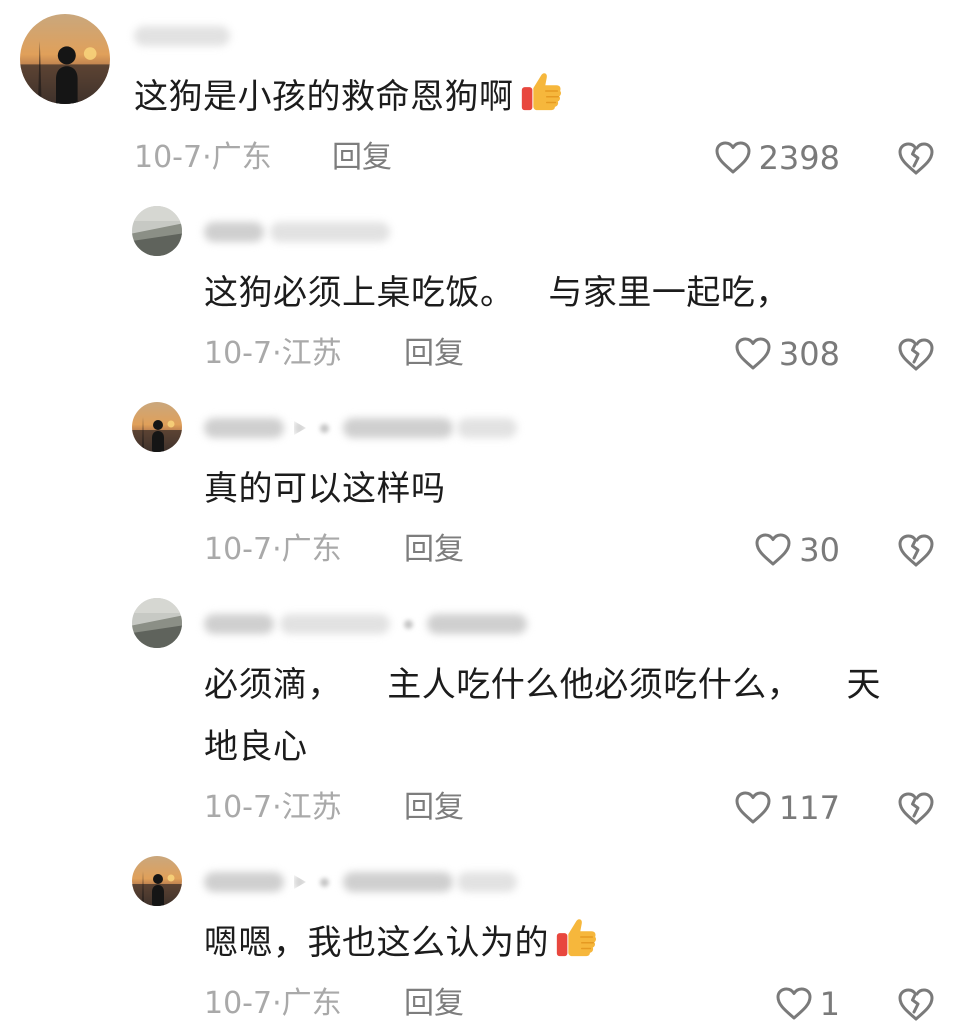  I want to click on like-count: 2398, so click(799, 158).